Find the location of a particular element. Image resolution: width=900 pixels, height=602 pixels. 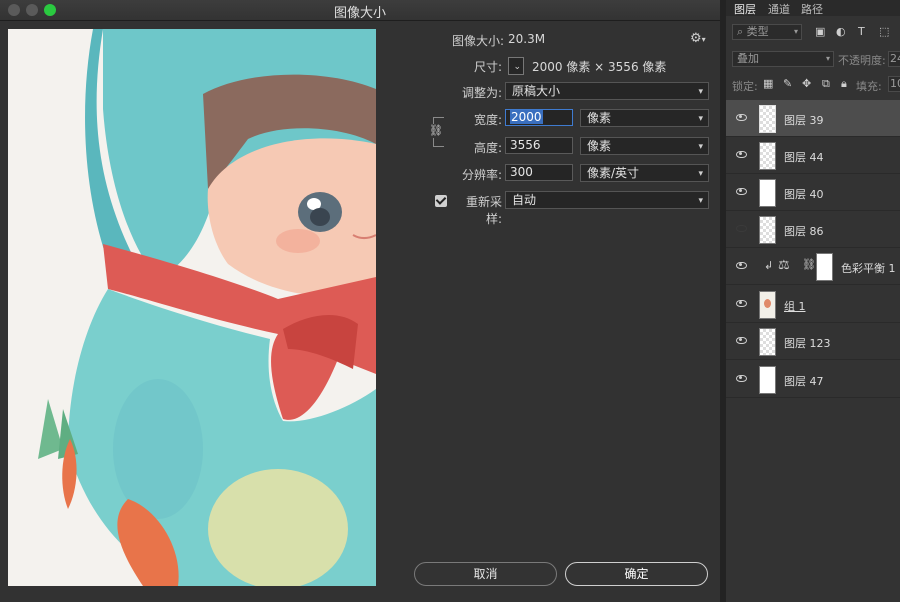

height-unit-dropdown: 像素 ▾ is located at coordinates (644, 146).